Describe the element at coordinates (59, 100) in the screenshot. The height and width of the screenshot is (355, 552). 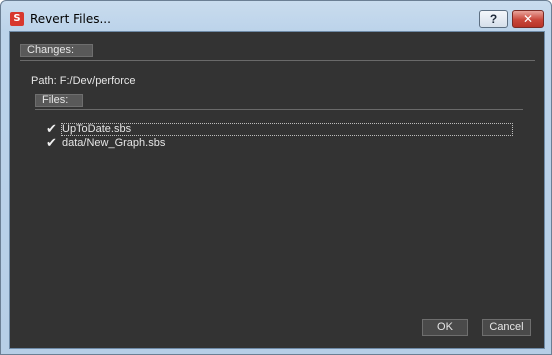
I see `files-group-header: Files:` at that location.